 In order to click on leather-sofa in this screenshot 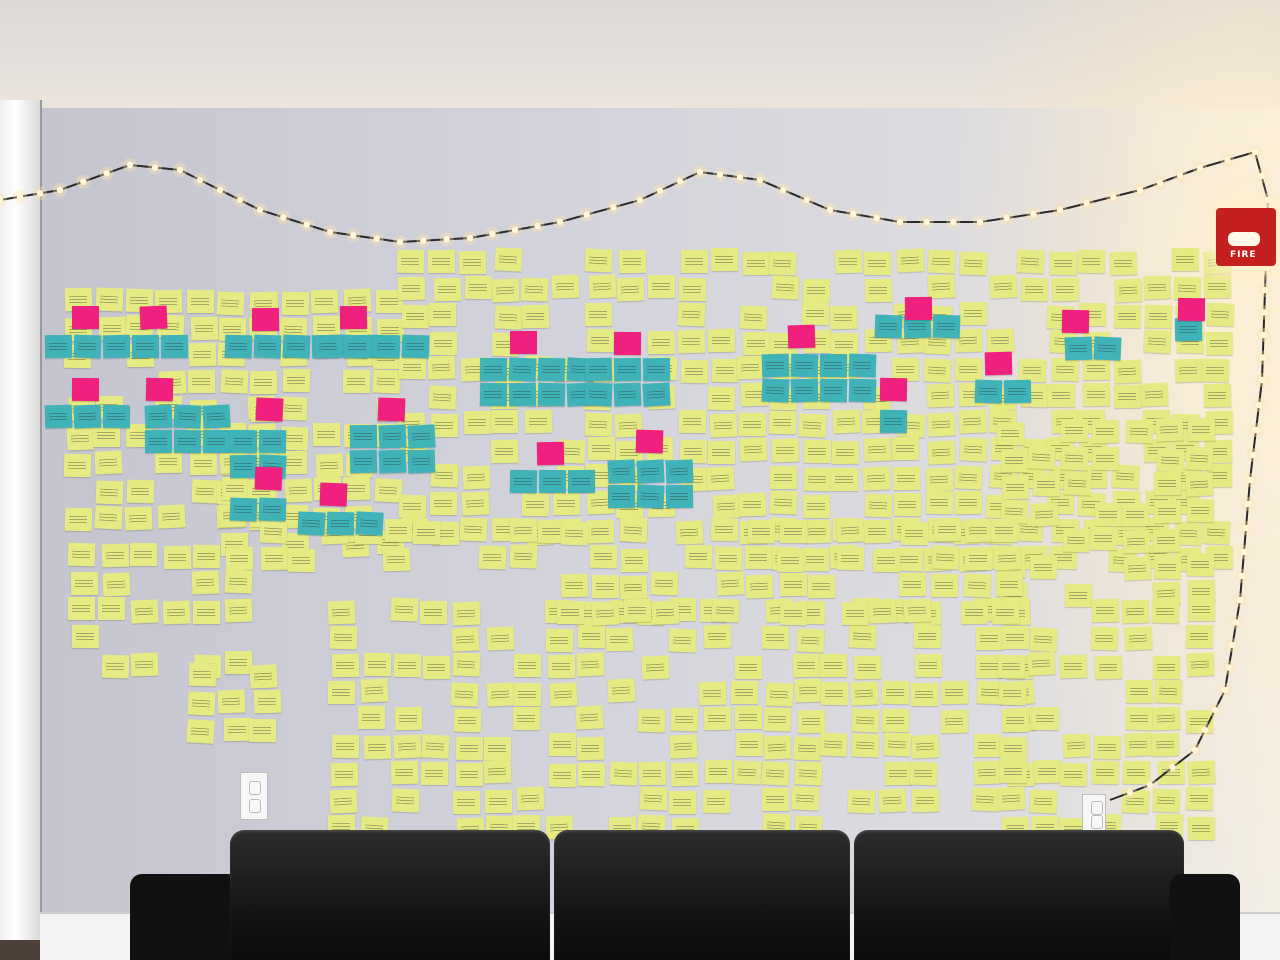, I will do `click(685, 895)`.